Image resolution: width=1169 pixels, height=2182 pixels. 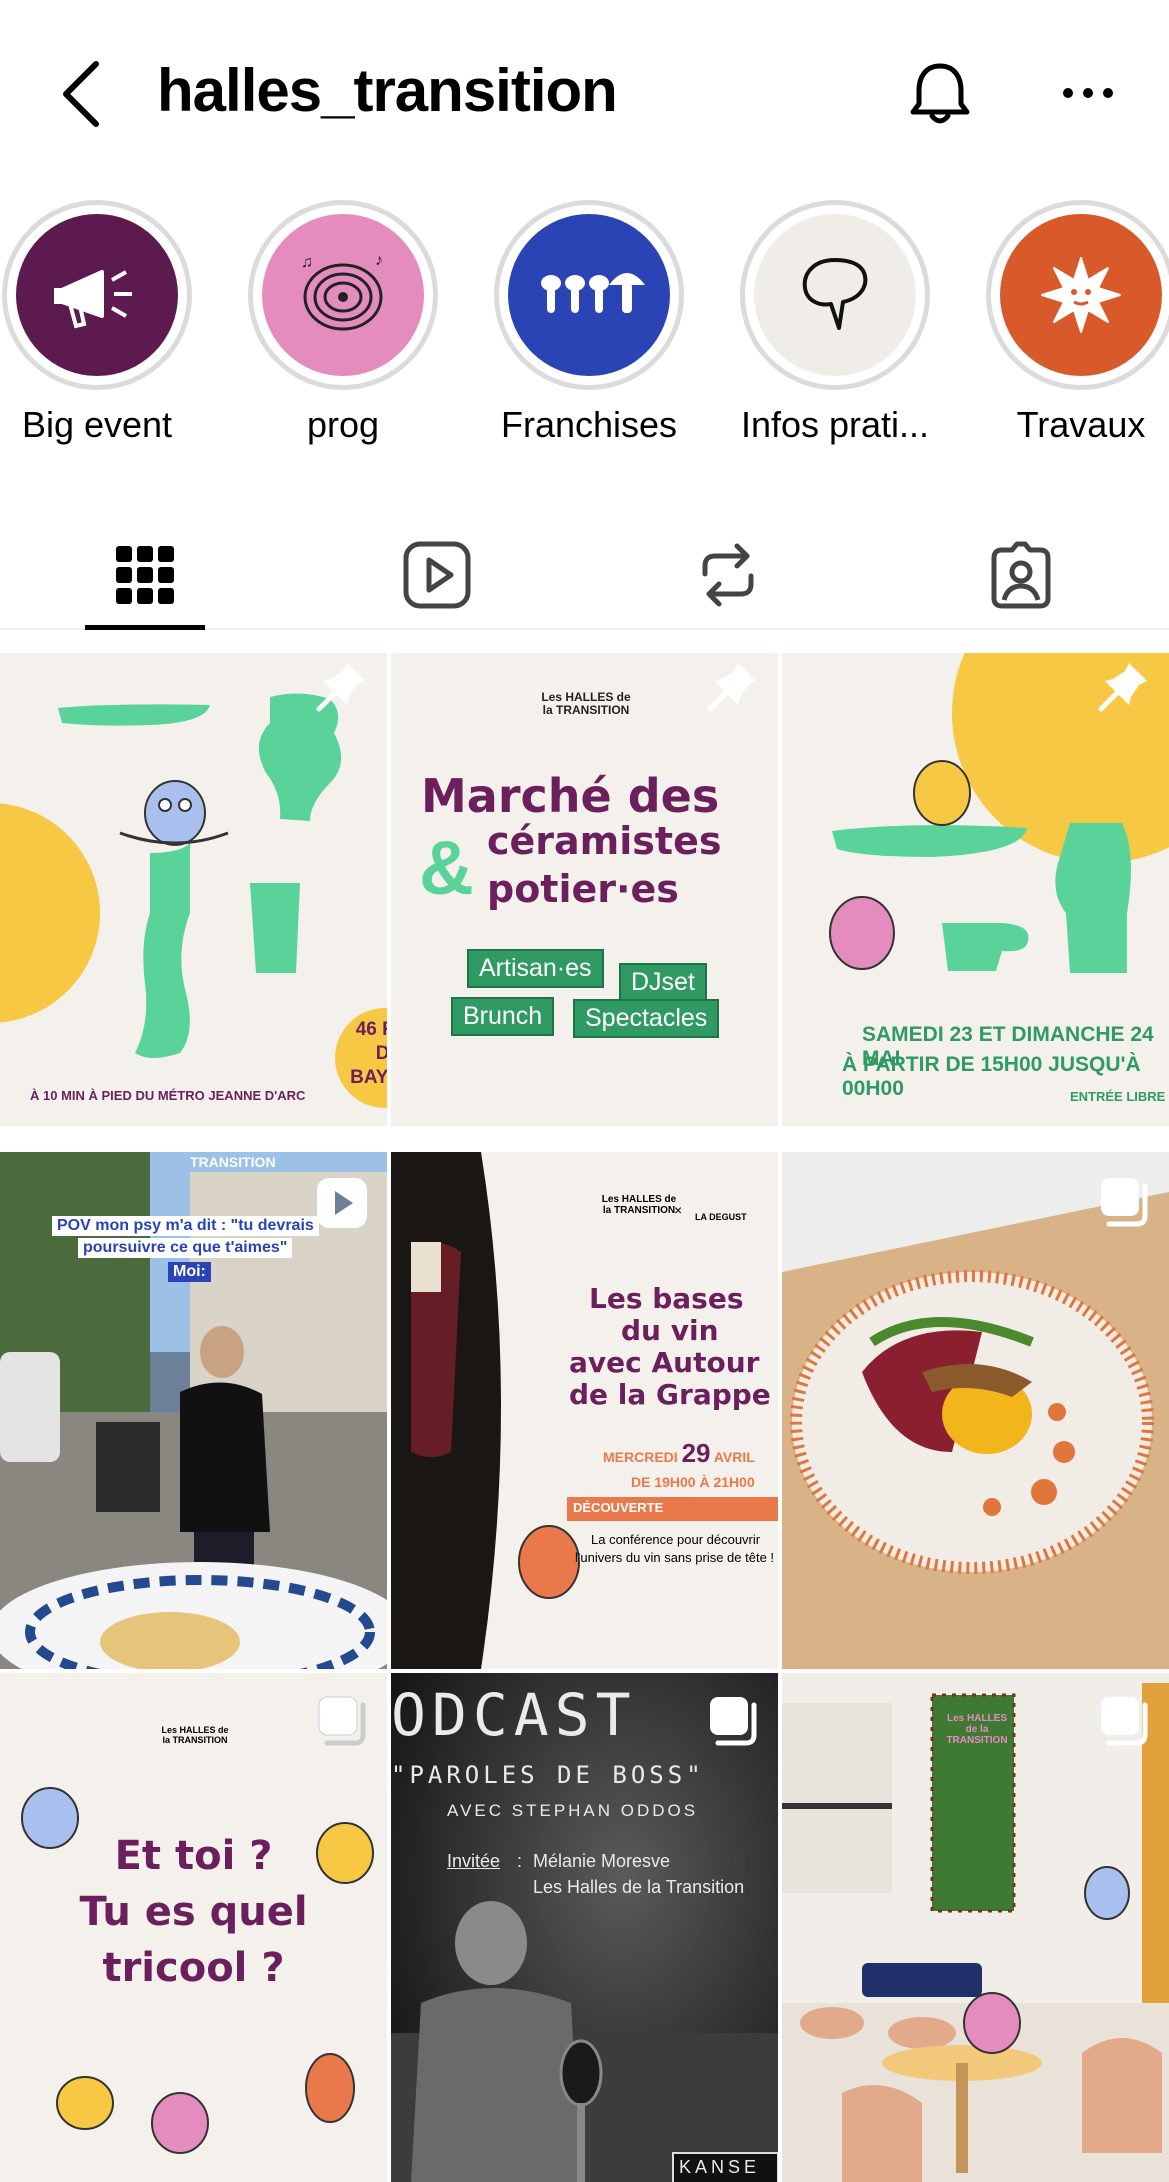 I want to click on post-date-day: 29, so click(x=696, y=1453).